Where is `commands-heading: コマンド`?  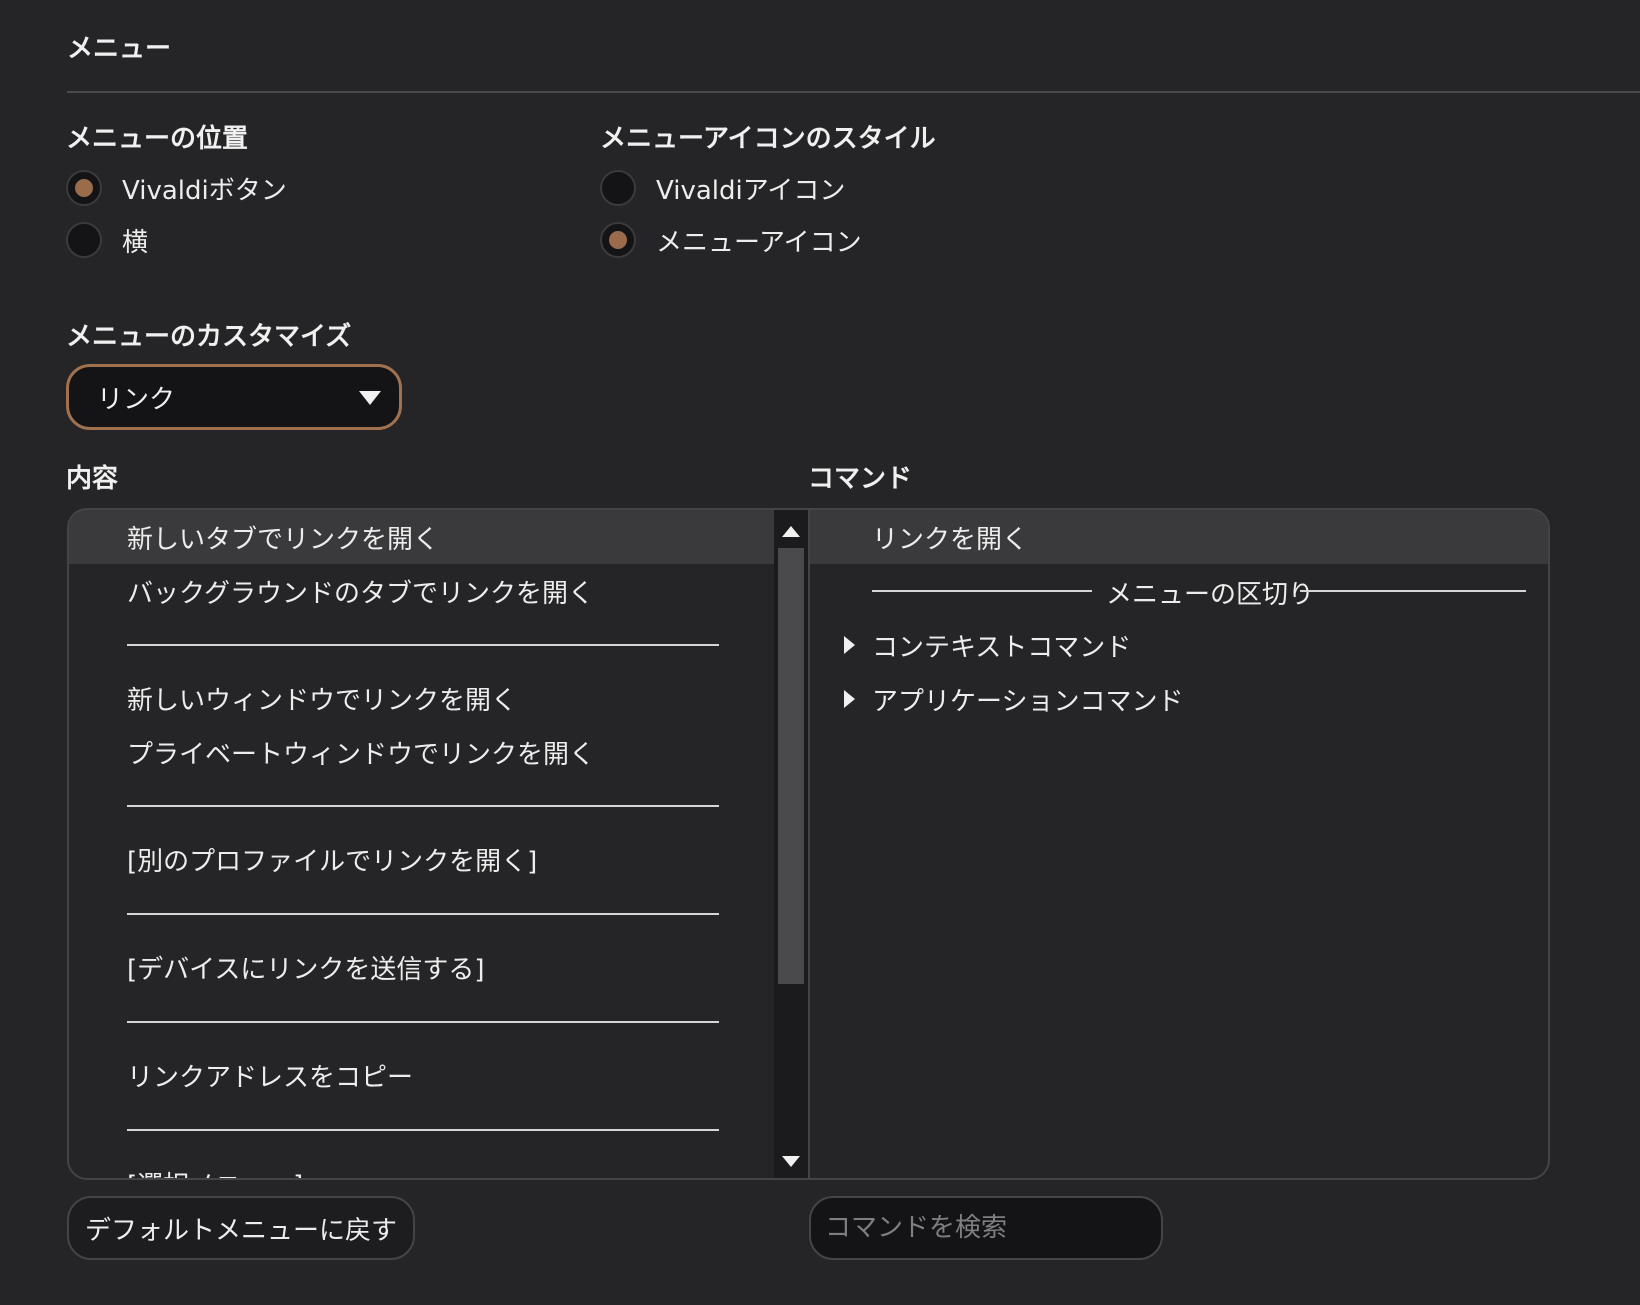 commands-heading: コマンド is located at coordinates (860, 479).